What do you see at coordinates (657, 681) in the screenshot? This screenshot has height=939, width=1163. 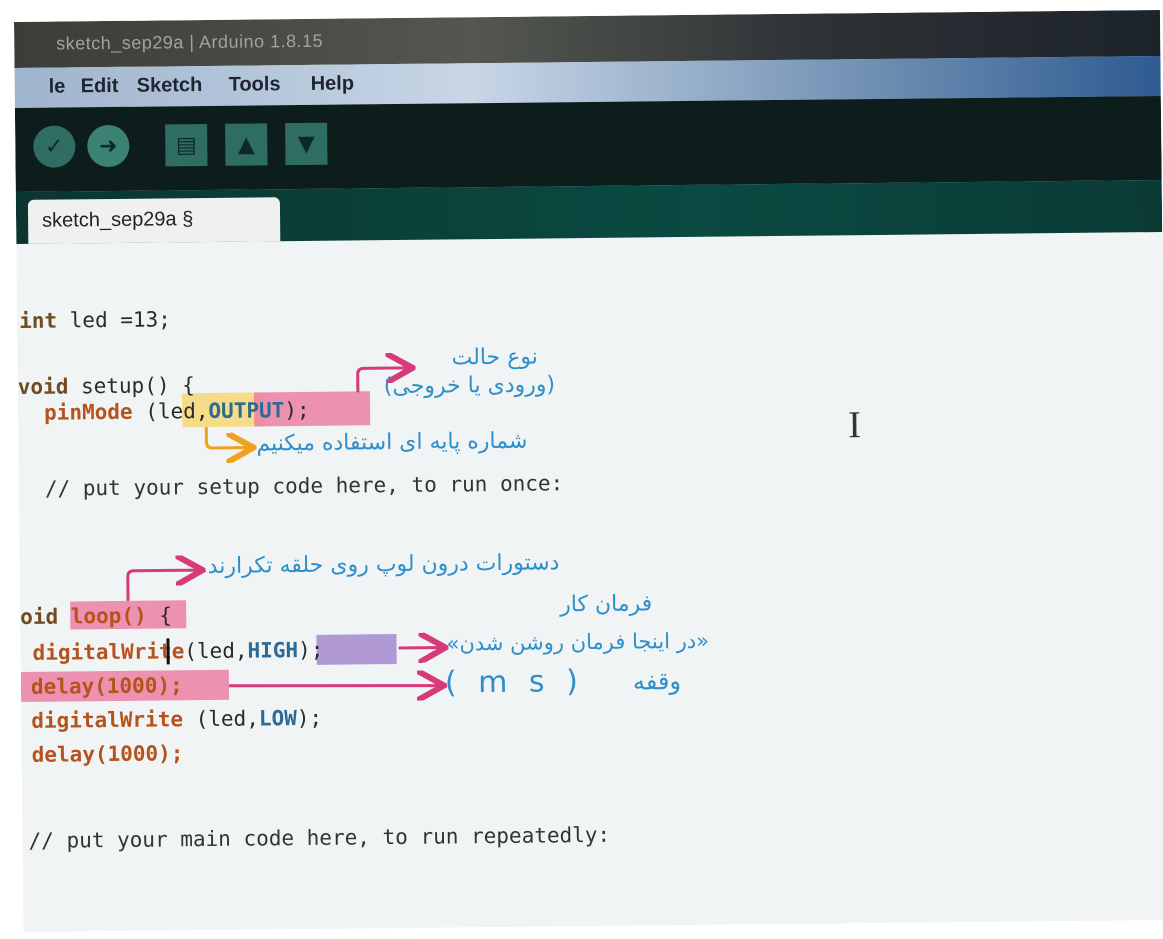 I see `annotation-delay-word: وقفه` at bounding box center [657, 681].